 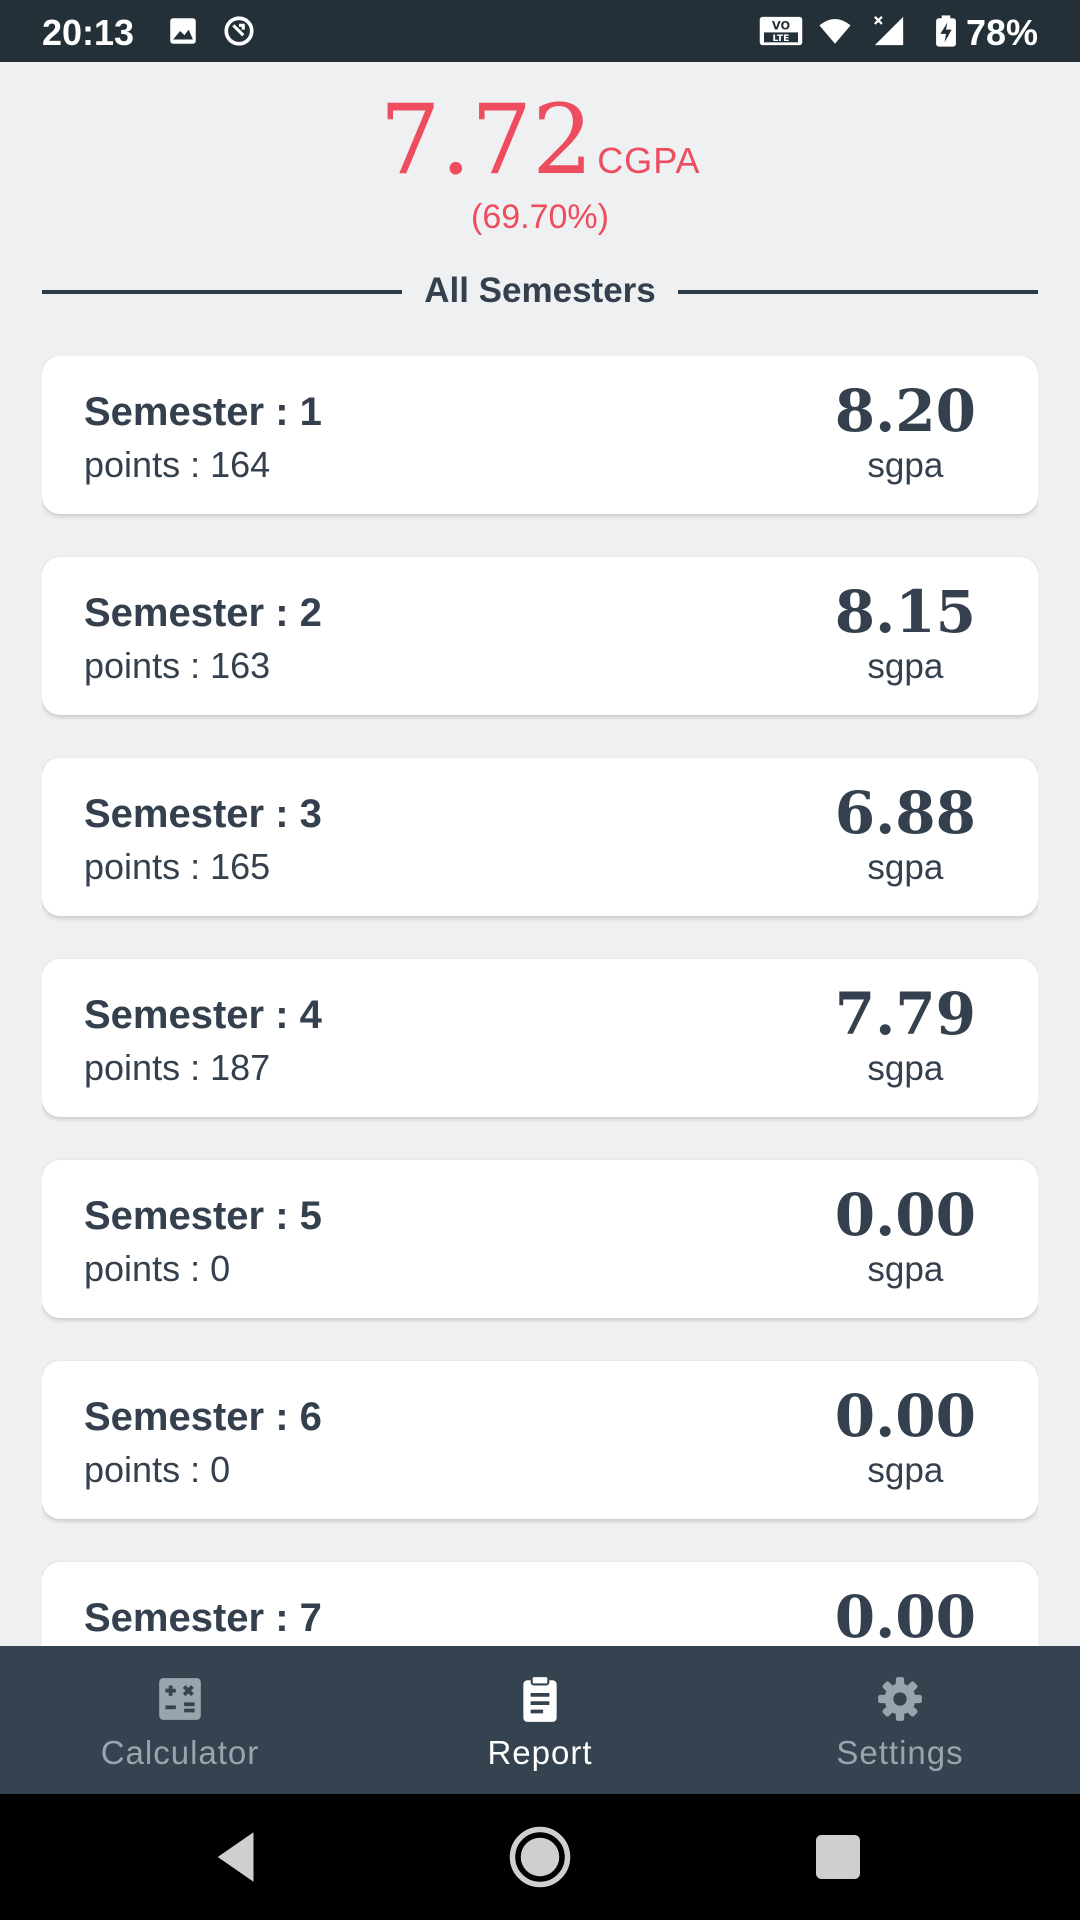 What do you see at coordinates (540, 1239) in the screenshot?
I see `semester-card: Semester : 5 points : 0 0.00 sgpa` at bounding box center [540, 1239].